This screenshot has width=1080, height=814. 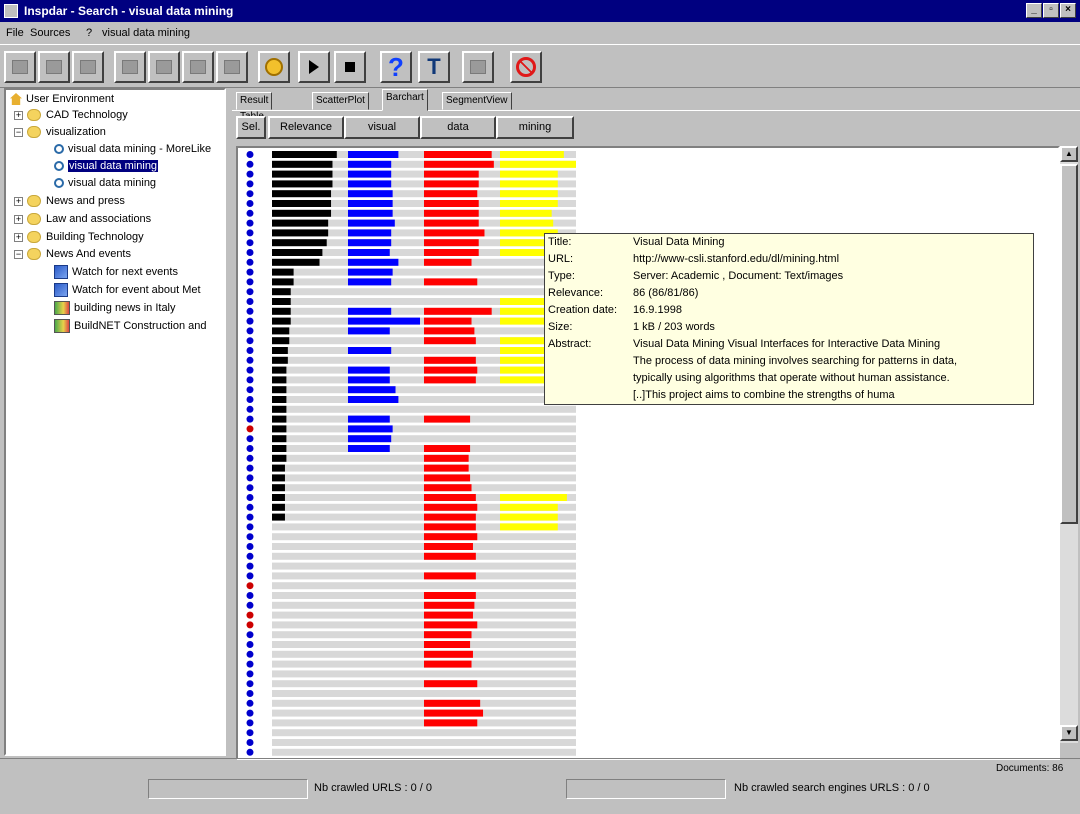 What do you see at coordinates (526, 67) in the screenshot?
I see `cancel-button` at bounding box center [526, 67].